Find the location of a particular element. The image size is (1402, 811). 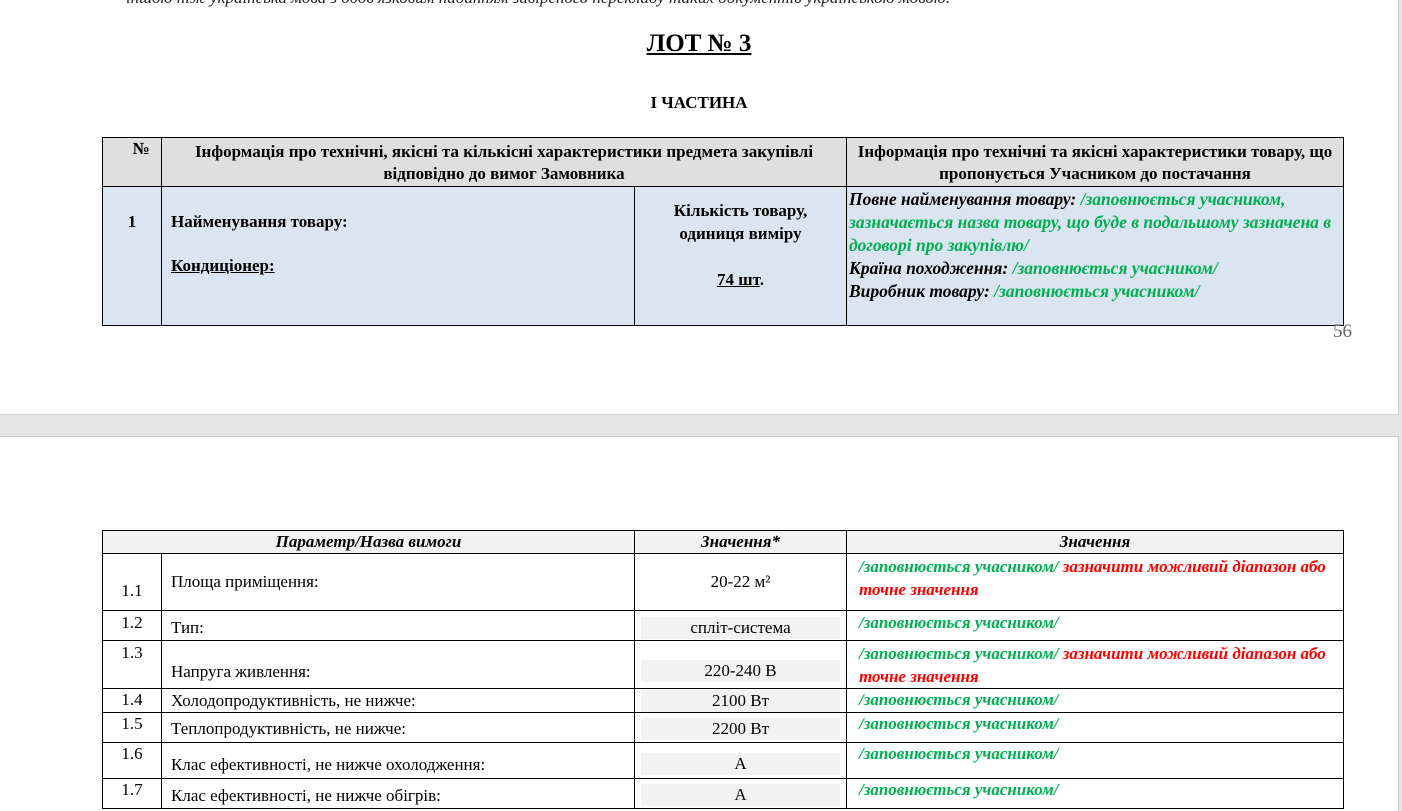

quantity-label: Кількість товару, одиниця виміру is located at coordinates (740, 222).